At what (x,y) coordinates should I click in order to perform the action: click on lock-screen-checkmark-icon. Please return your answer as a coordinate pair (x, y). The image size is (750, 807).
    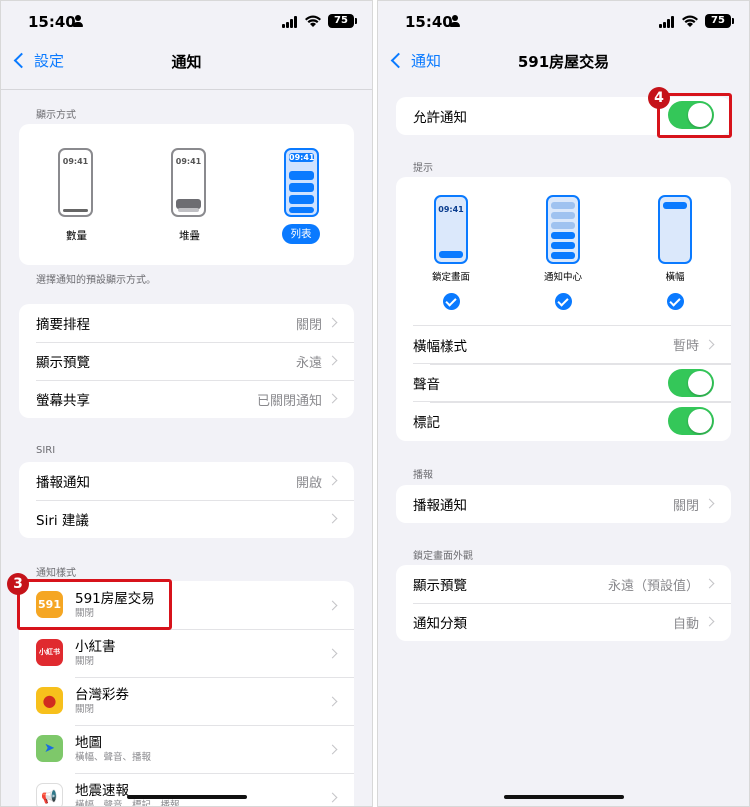
    Looking at the image, I should click on (451, 301).